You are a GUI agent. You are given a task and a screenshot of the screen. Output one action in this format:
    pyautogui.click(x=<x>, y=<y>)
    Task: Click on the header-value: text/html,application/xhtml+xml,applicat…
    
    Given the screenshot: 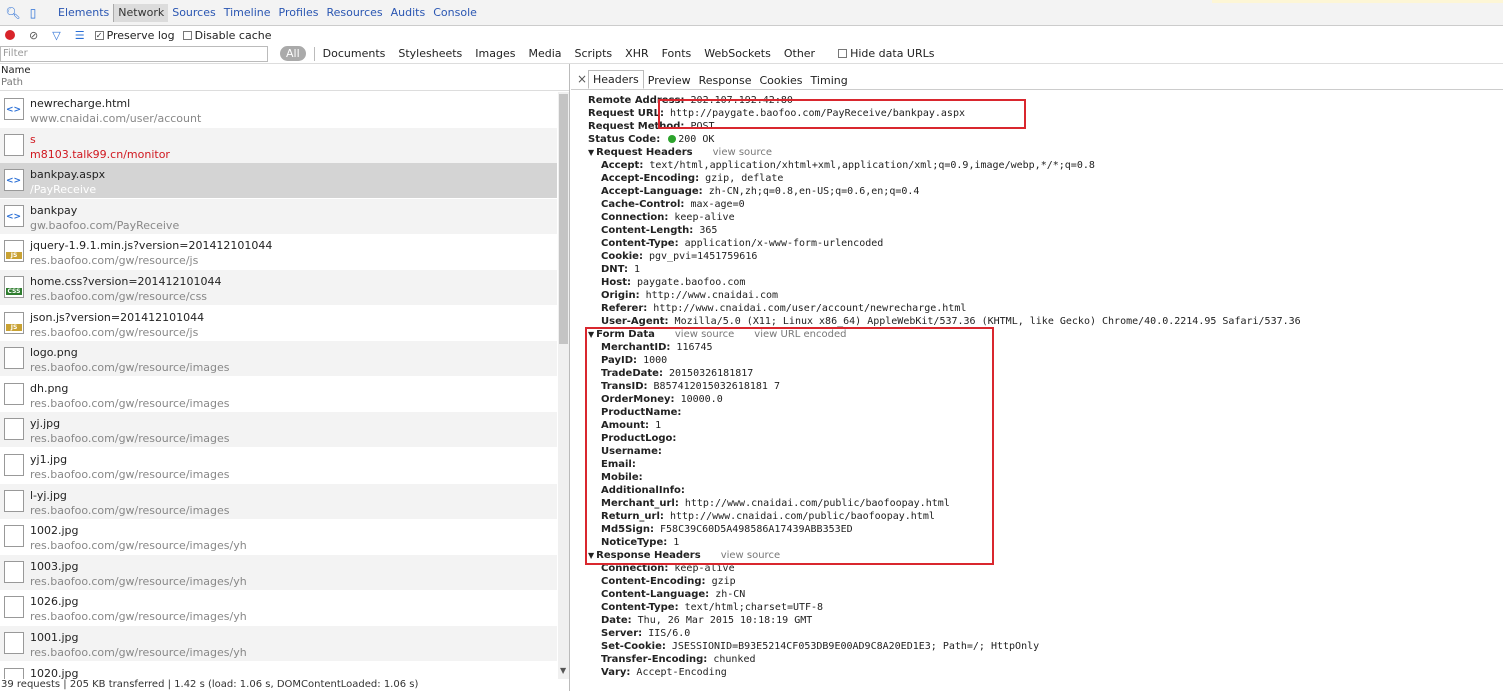 What is the action you would take?
    pyautogui.click(x=872, y=165)
    